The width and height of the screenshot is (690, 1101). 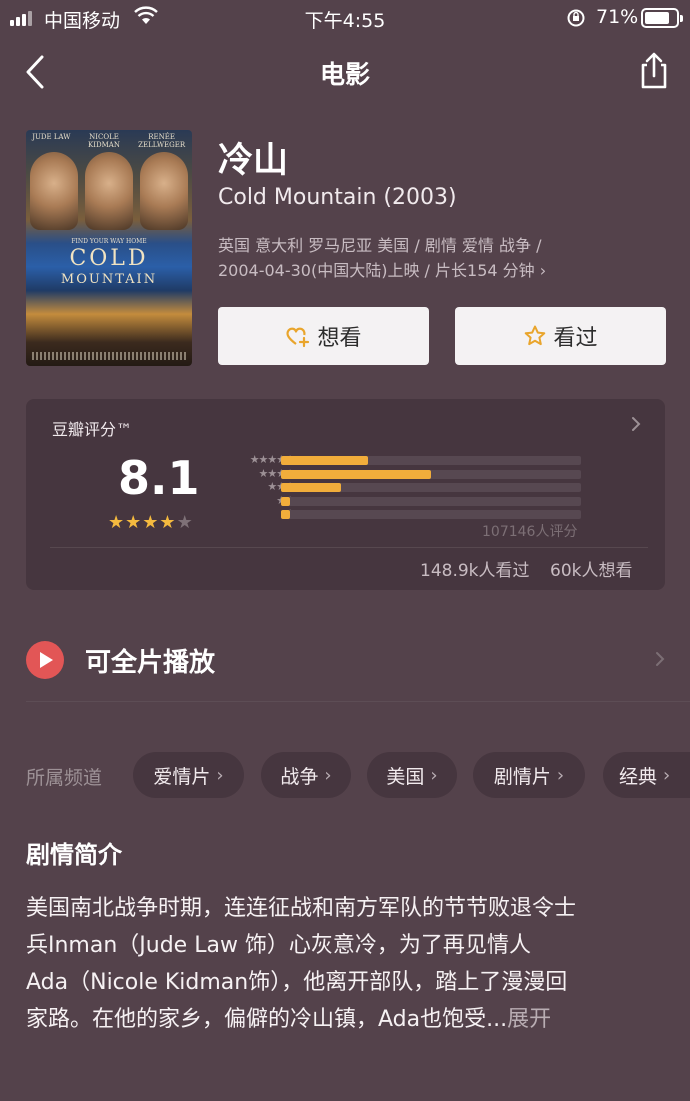 What do you see at coordinates (253, 161) in the screenshot?
I see `movie-title-cn: 冷山` at bounding box center [253, 161].